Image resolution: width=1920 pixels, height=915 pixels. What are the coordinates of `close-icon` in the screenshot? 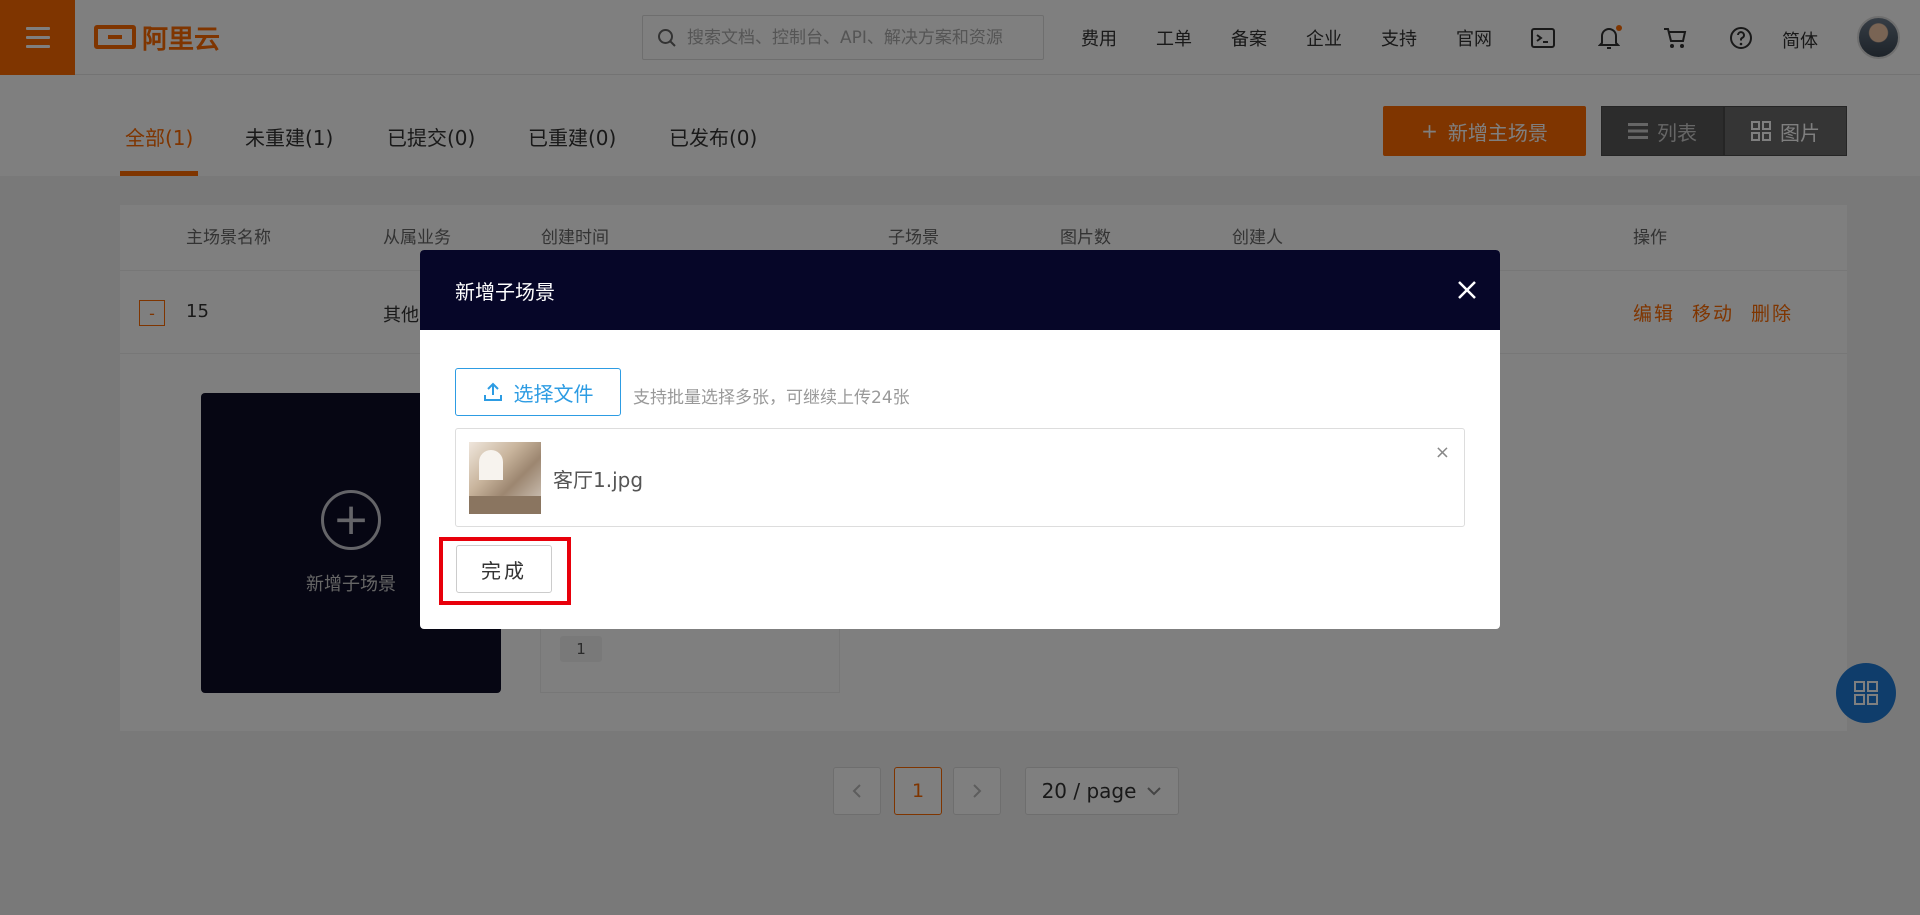 It's located at (1467, 290).